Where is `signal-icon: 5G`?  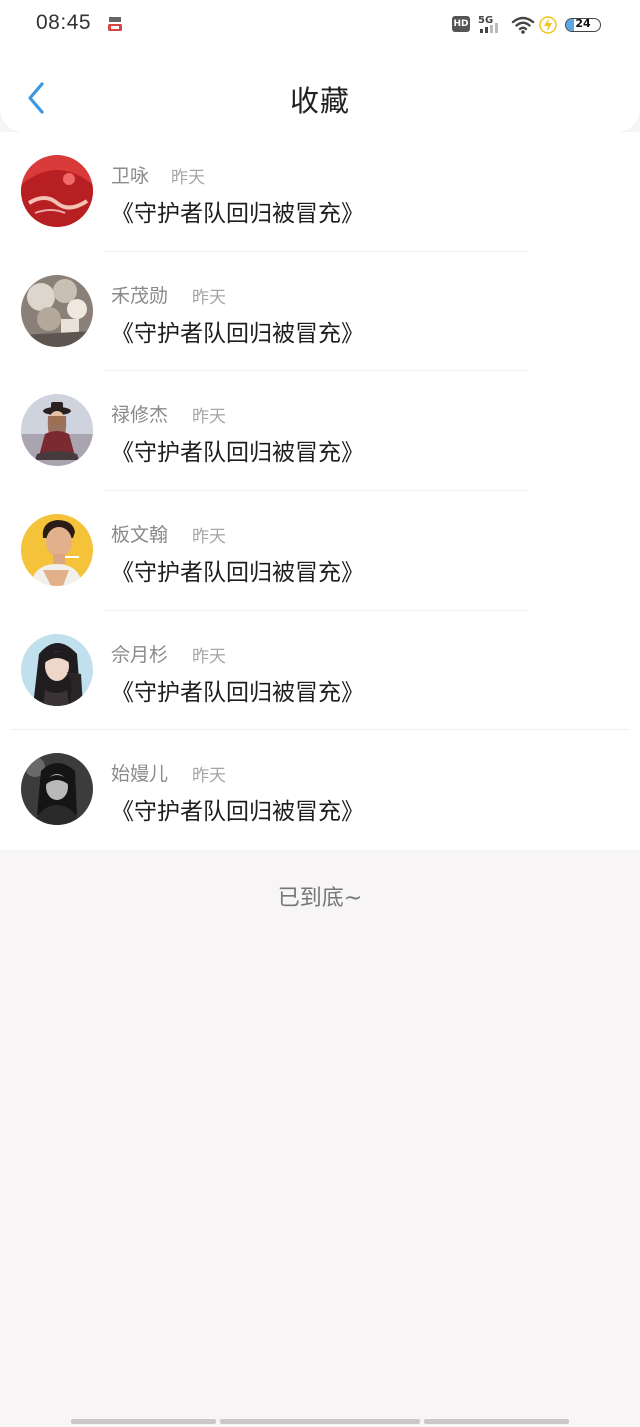
signal-icon: 5G is located at coordinates (488, 24).